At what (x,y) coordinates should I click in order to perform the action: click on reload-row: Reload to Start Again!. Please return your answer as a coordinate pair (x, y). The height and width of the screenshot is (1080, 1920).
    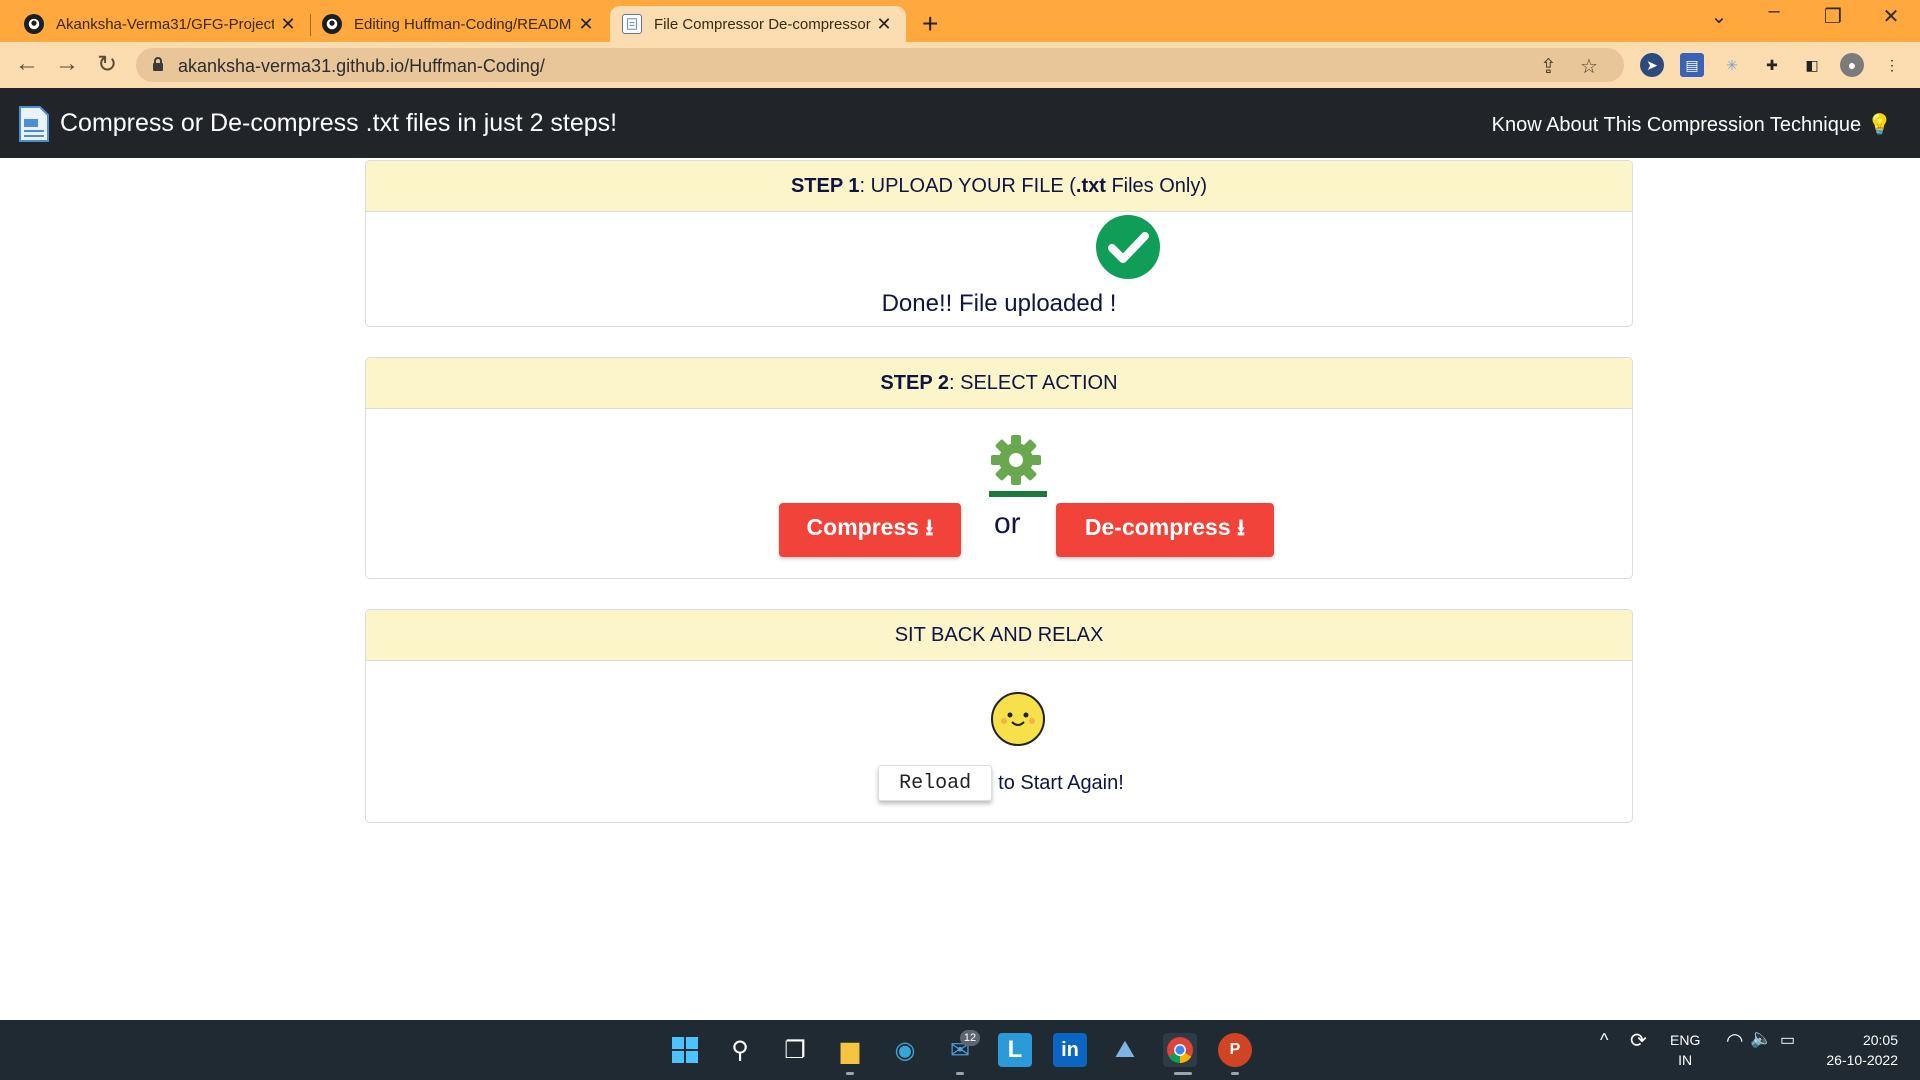
    Looking at the image, I should click on (999, 783).